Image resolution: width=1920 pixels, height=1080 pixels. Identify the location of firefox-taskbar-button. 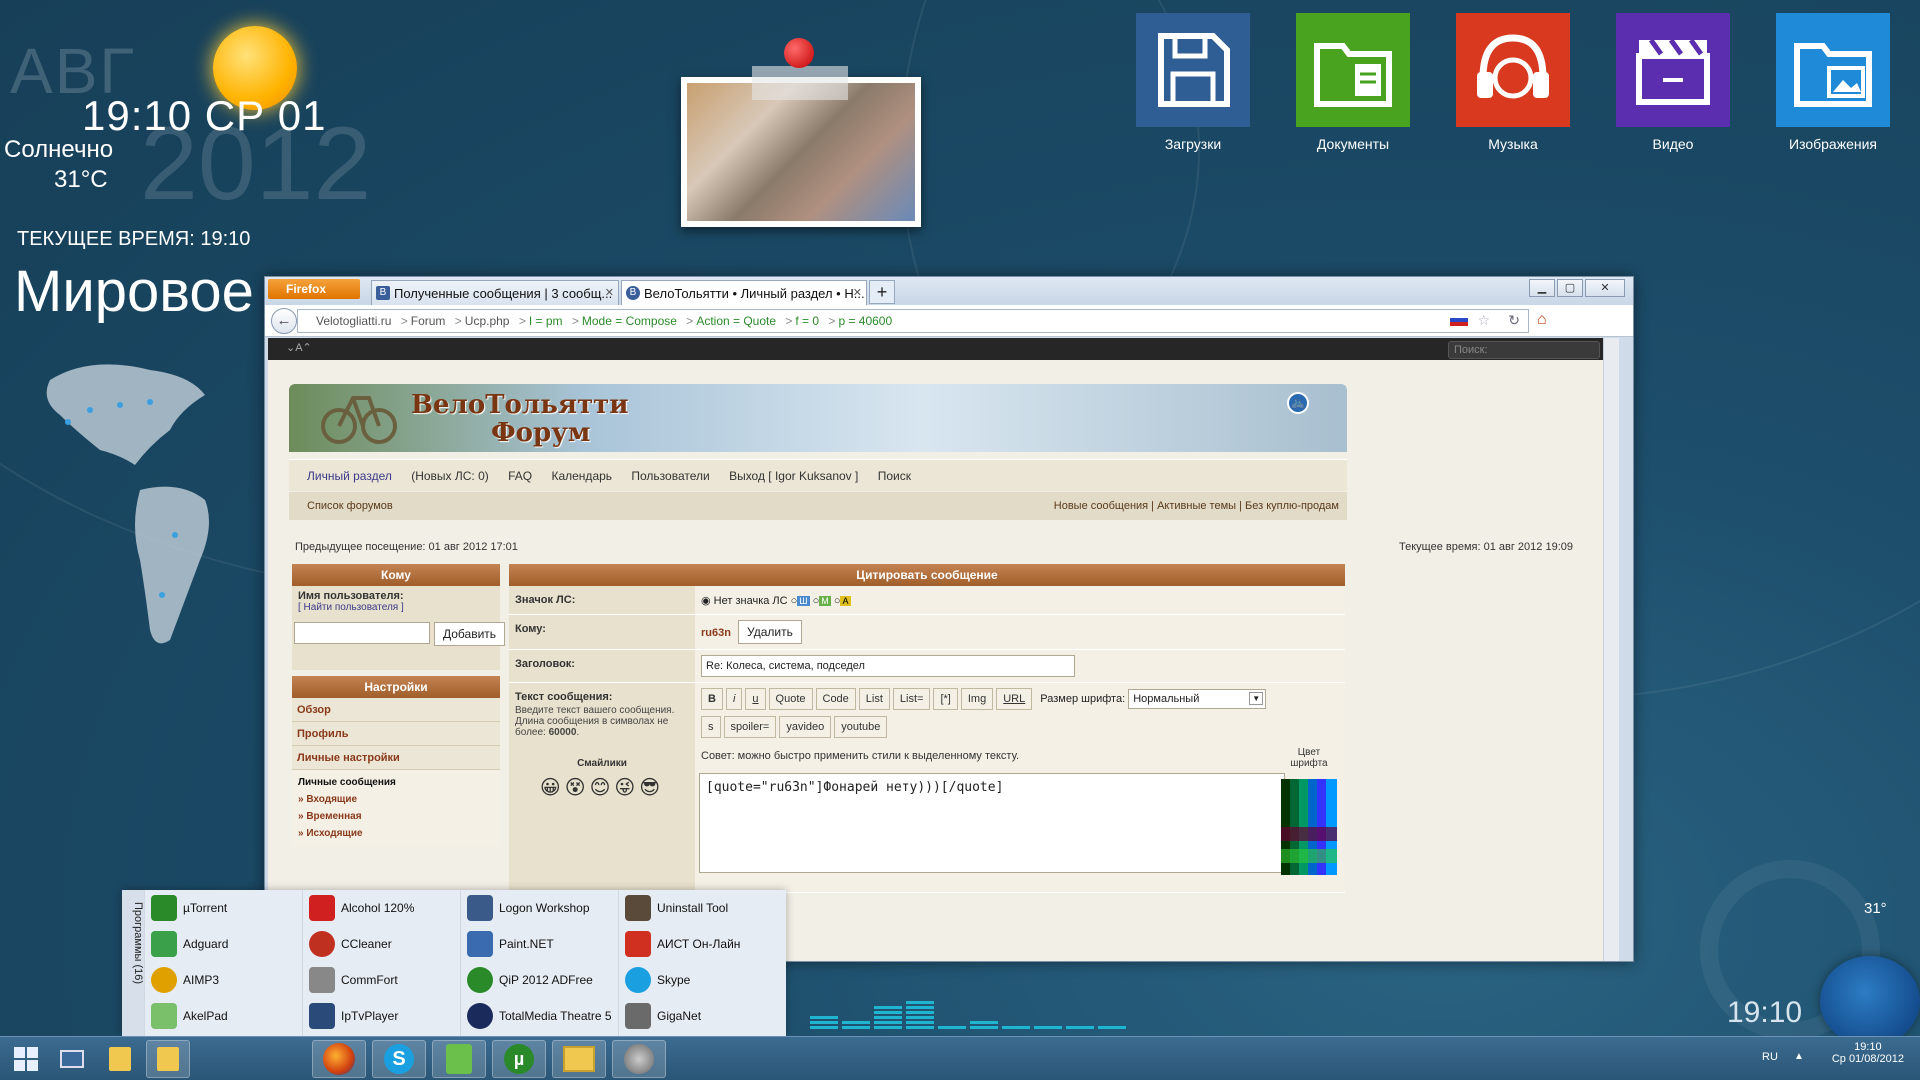
(339, 1059).